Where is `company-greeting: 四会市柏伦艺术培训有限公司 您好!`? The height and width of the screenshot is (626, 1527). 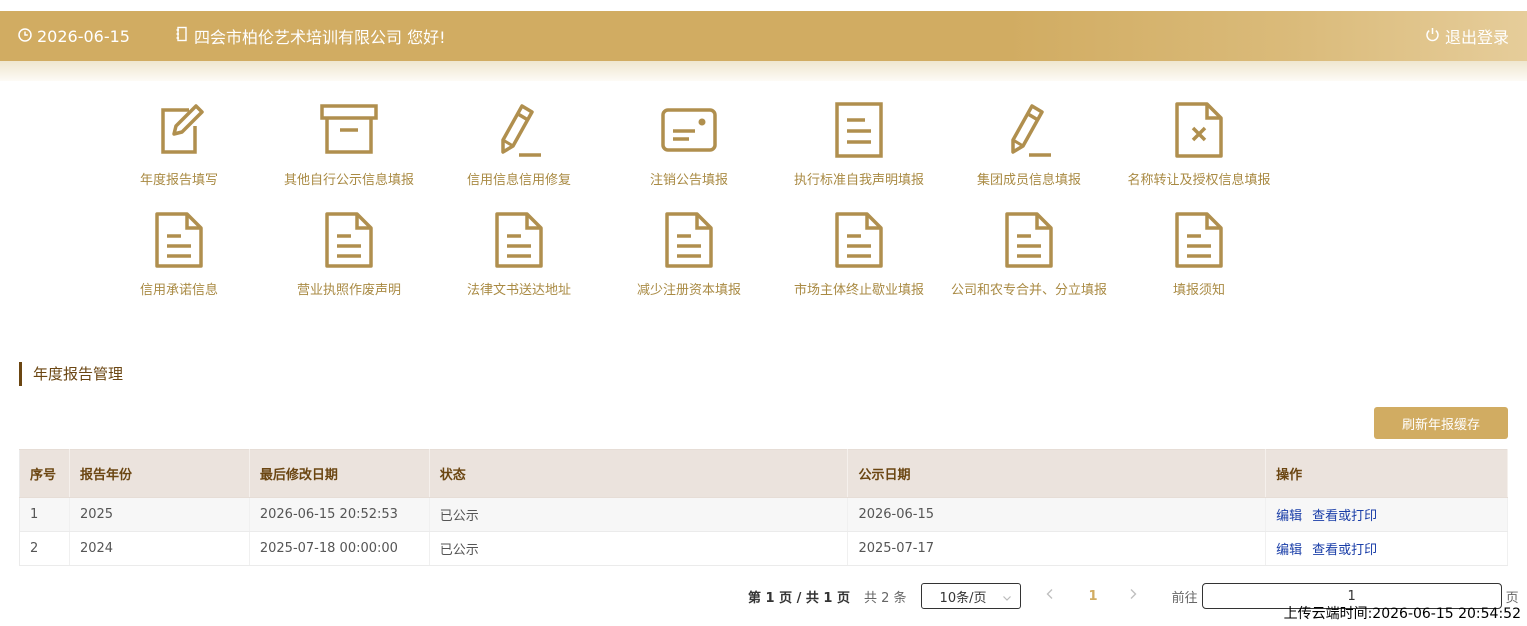 company-greeting: 四会市柏伦艺术培训有限公司 您好! is located at coordinates (310, 36).